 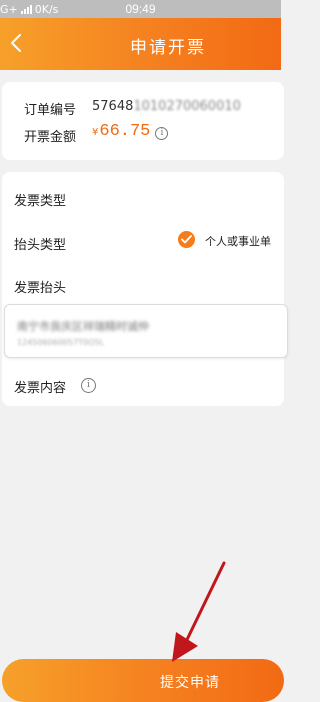 I want to click on amount-label: 开票金额, so click(x=50, y=137).